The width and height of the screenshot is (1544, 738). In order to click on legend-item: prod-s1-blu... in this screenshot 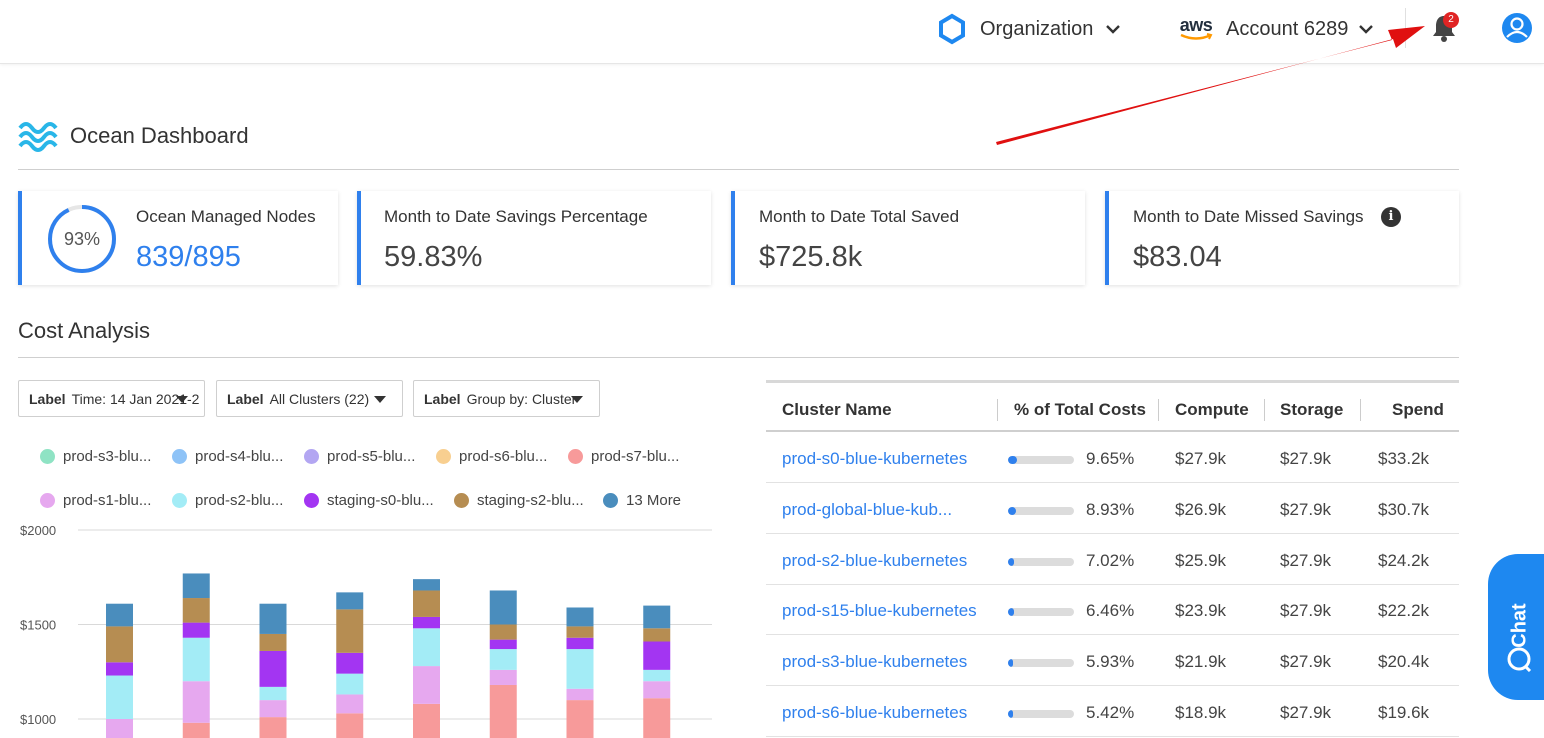, I will do `click(95, 500)`.